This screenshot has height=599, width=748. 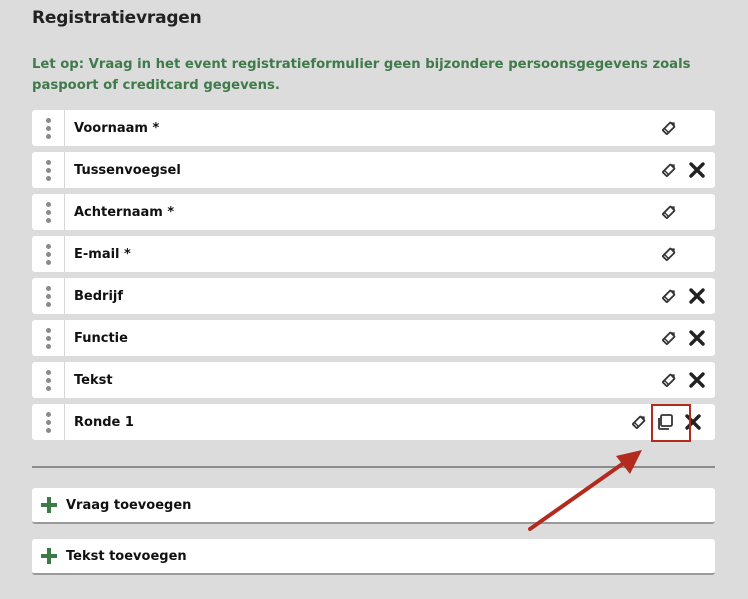 What do you see at coordinates (373, 296) in the screenshot?
I see `question-row: Bedrijf` at bounding box center [373, 296].